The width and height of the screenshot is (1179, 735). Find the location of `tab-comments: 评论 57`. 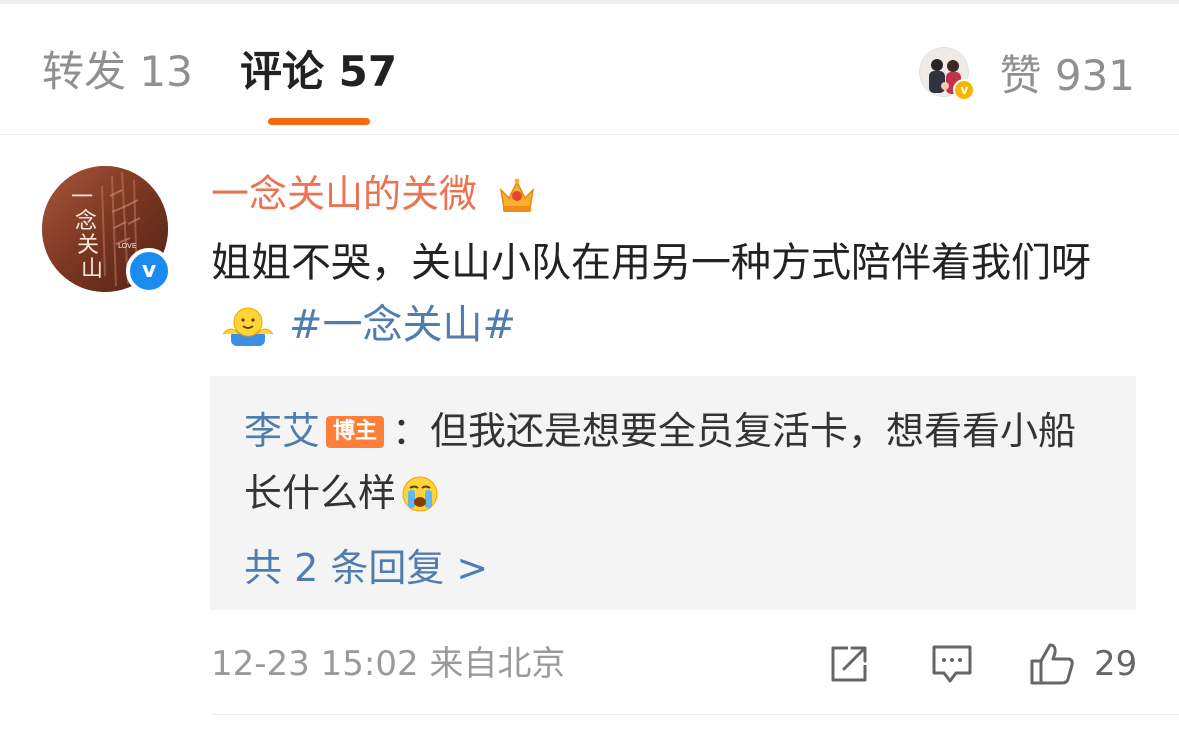

tab-comments: 评论 57 is located at coordinates (318, 72).